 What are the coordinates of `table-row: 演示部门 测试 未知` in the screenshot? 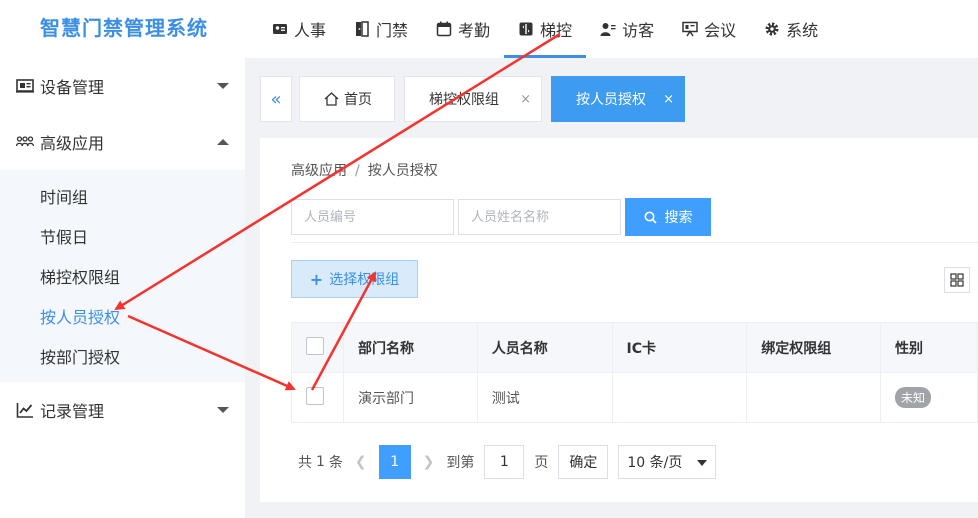 It's located at (634, 397).